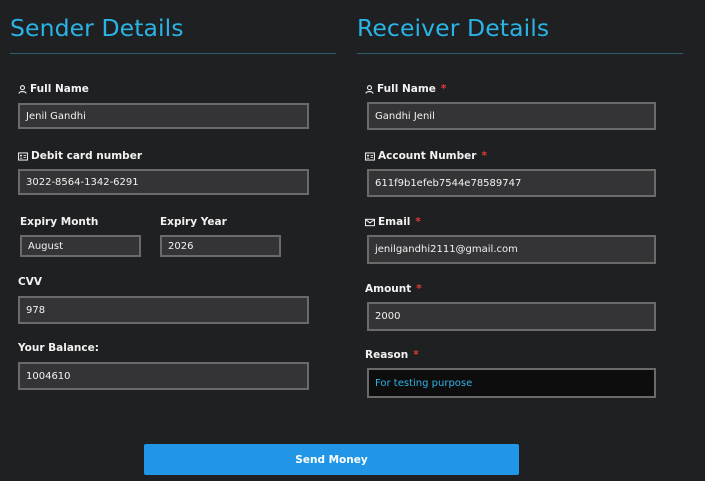 The image size is (705, 481). Describe the element at coordinates (511, 116) in the screenshot. I see `receiver-full-name-input: Gandhi Jenil` at that location.